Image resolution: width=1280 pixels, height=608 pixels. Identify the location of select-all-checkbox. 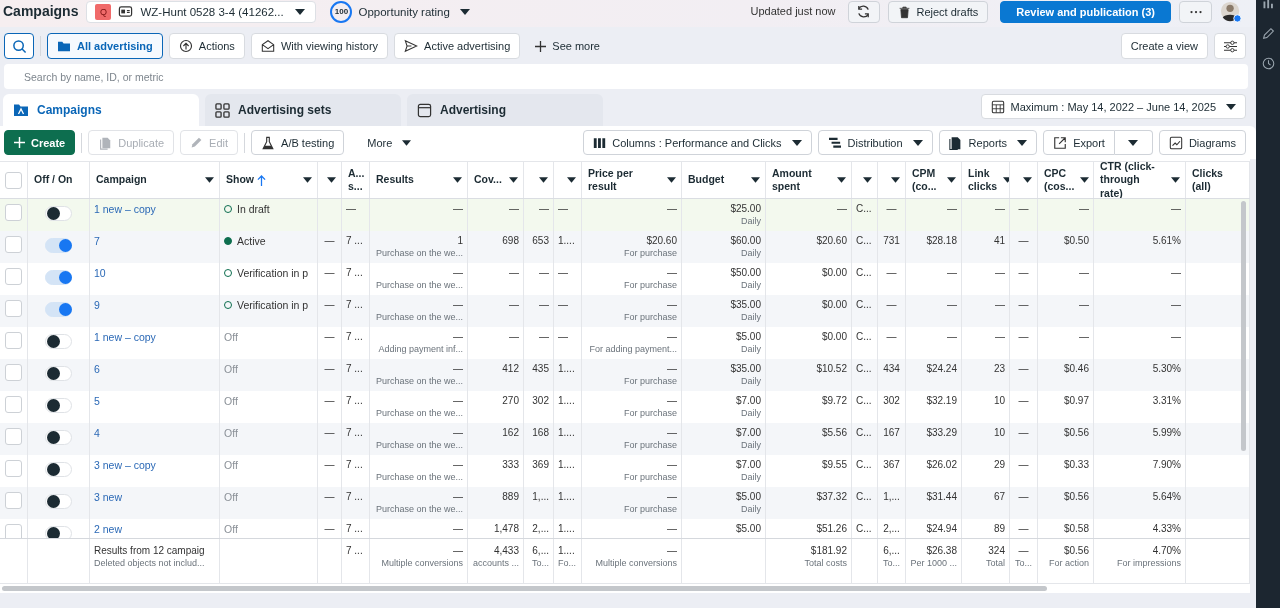
(13, 180).